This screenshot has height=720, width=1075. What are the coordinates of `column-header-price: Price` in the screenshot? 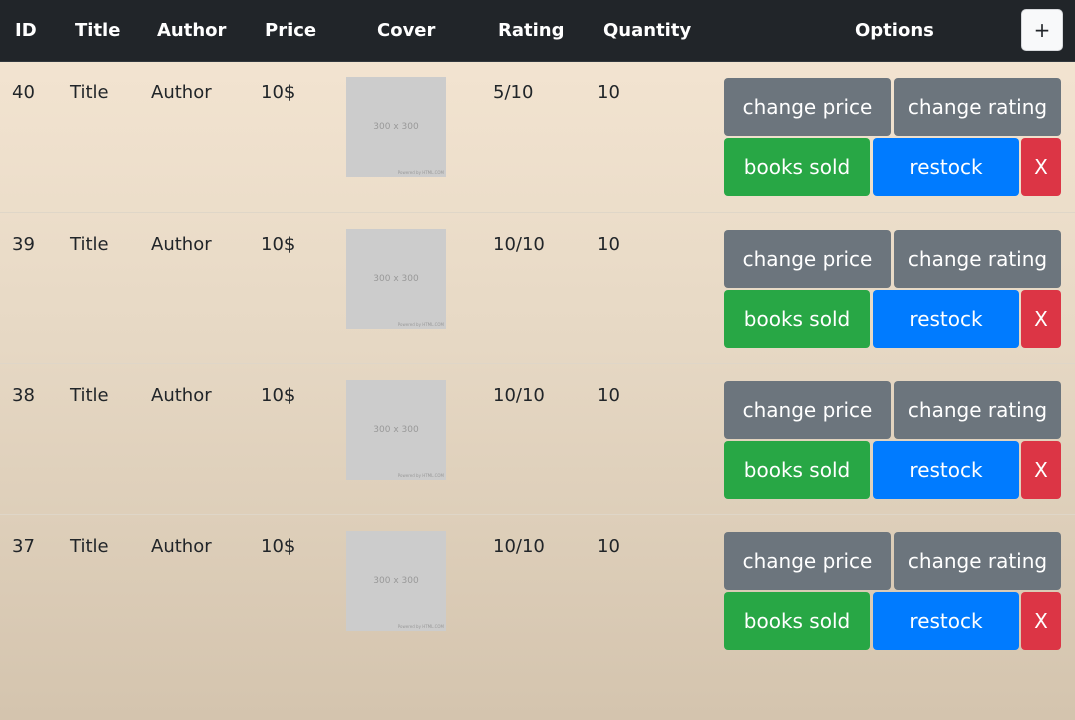 It's located at (291, 30).